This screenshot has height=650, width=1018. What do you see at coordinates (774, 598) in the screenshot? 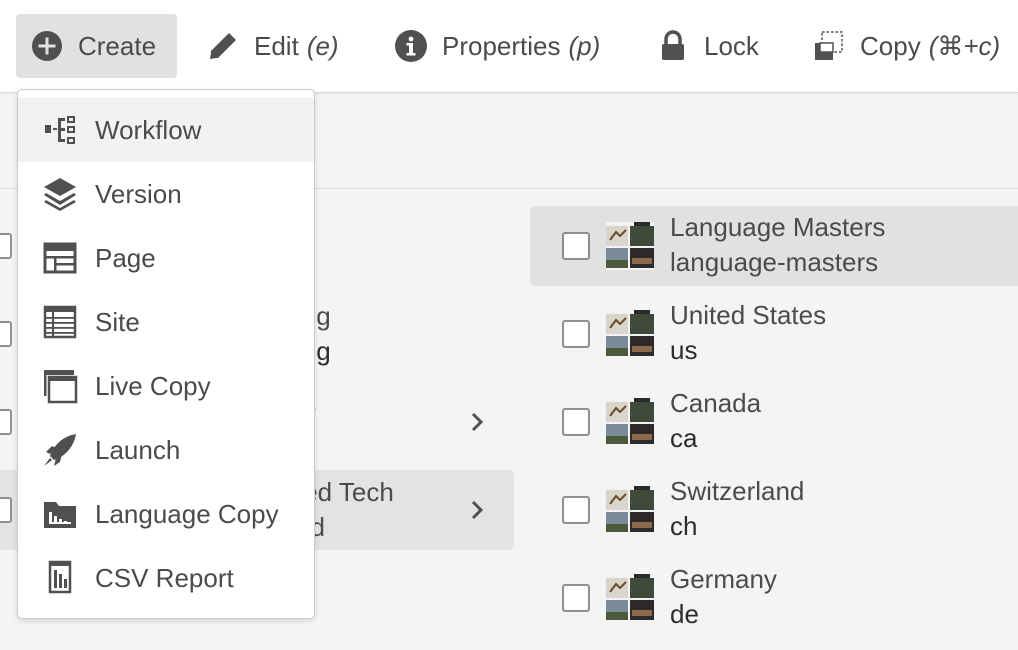
I see `column2-row: Germany de` at bounding box center [774, 598].